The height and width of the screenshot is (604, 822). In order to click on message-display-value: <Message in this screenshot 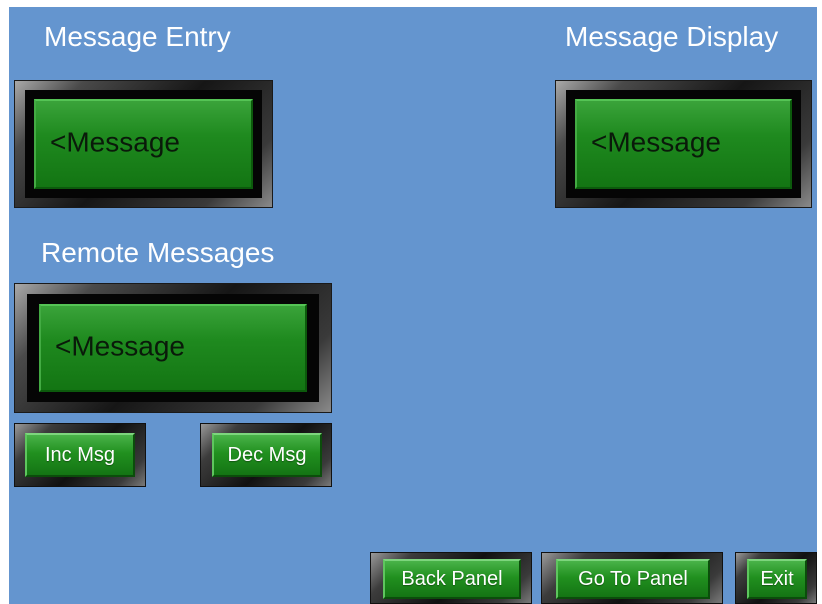, I will do `click(656, 142)`.